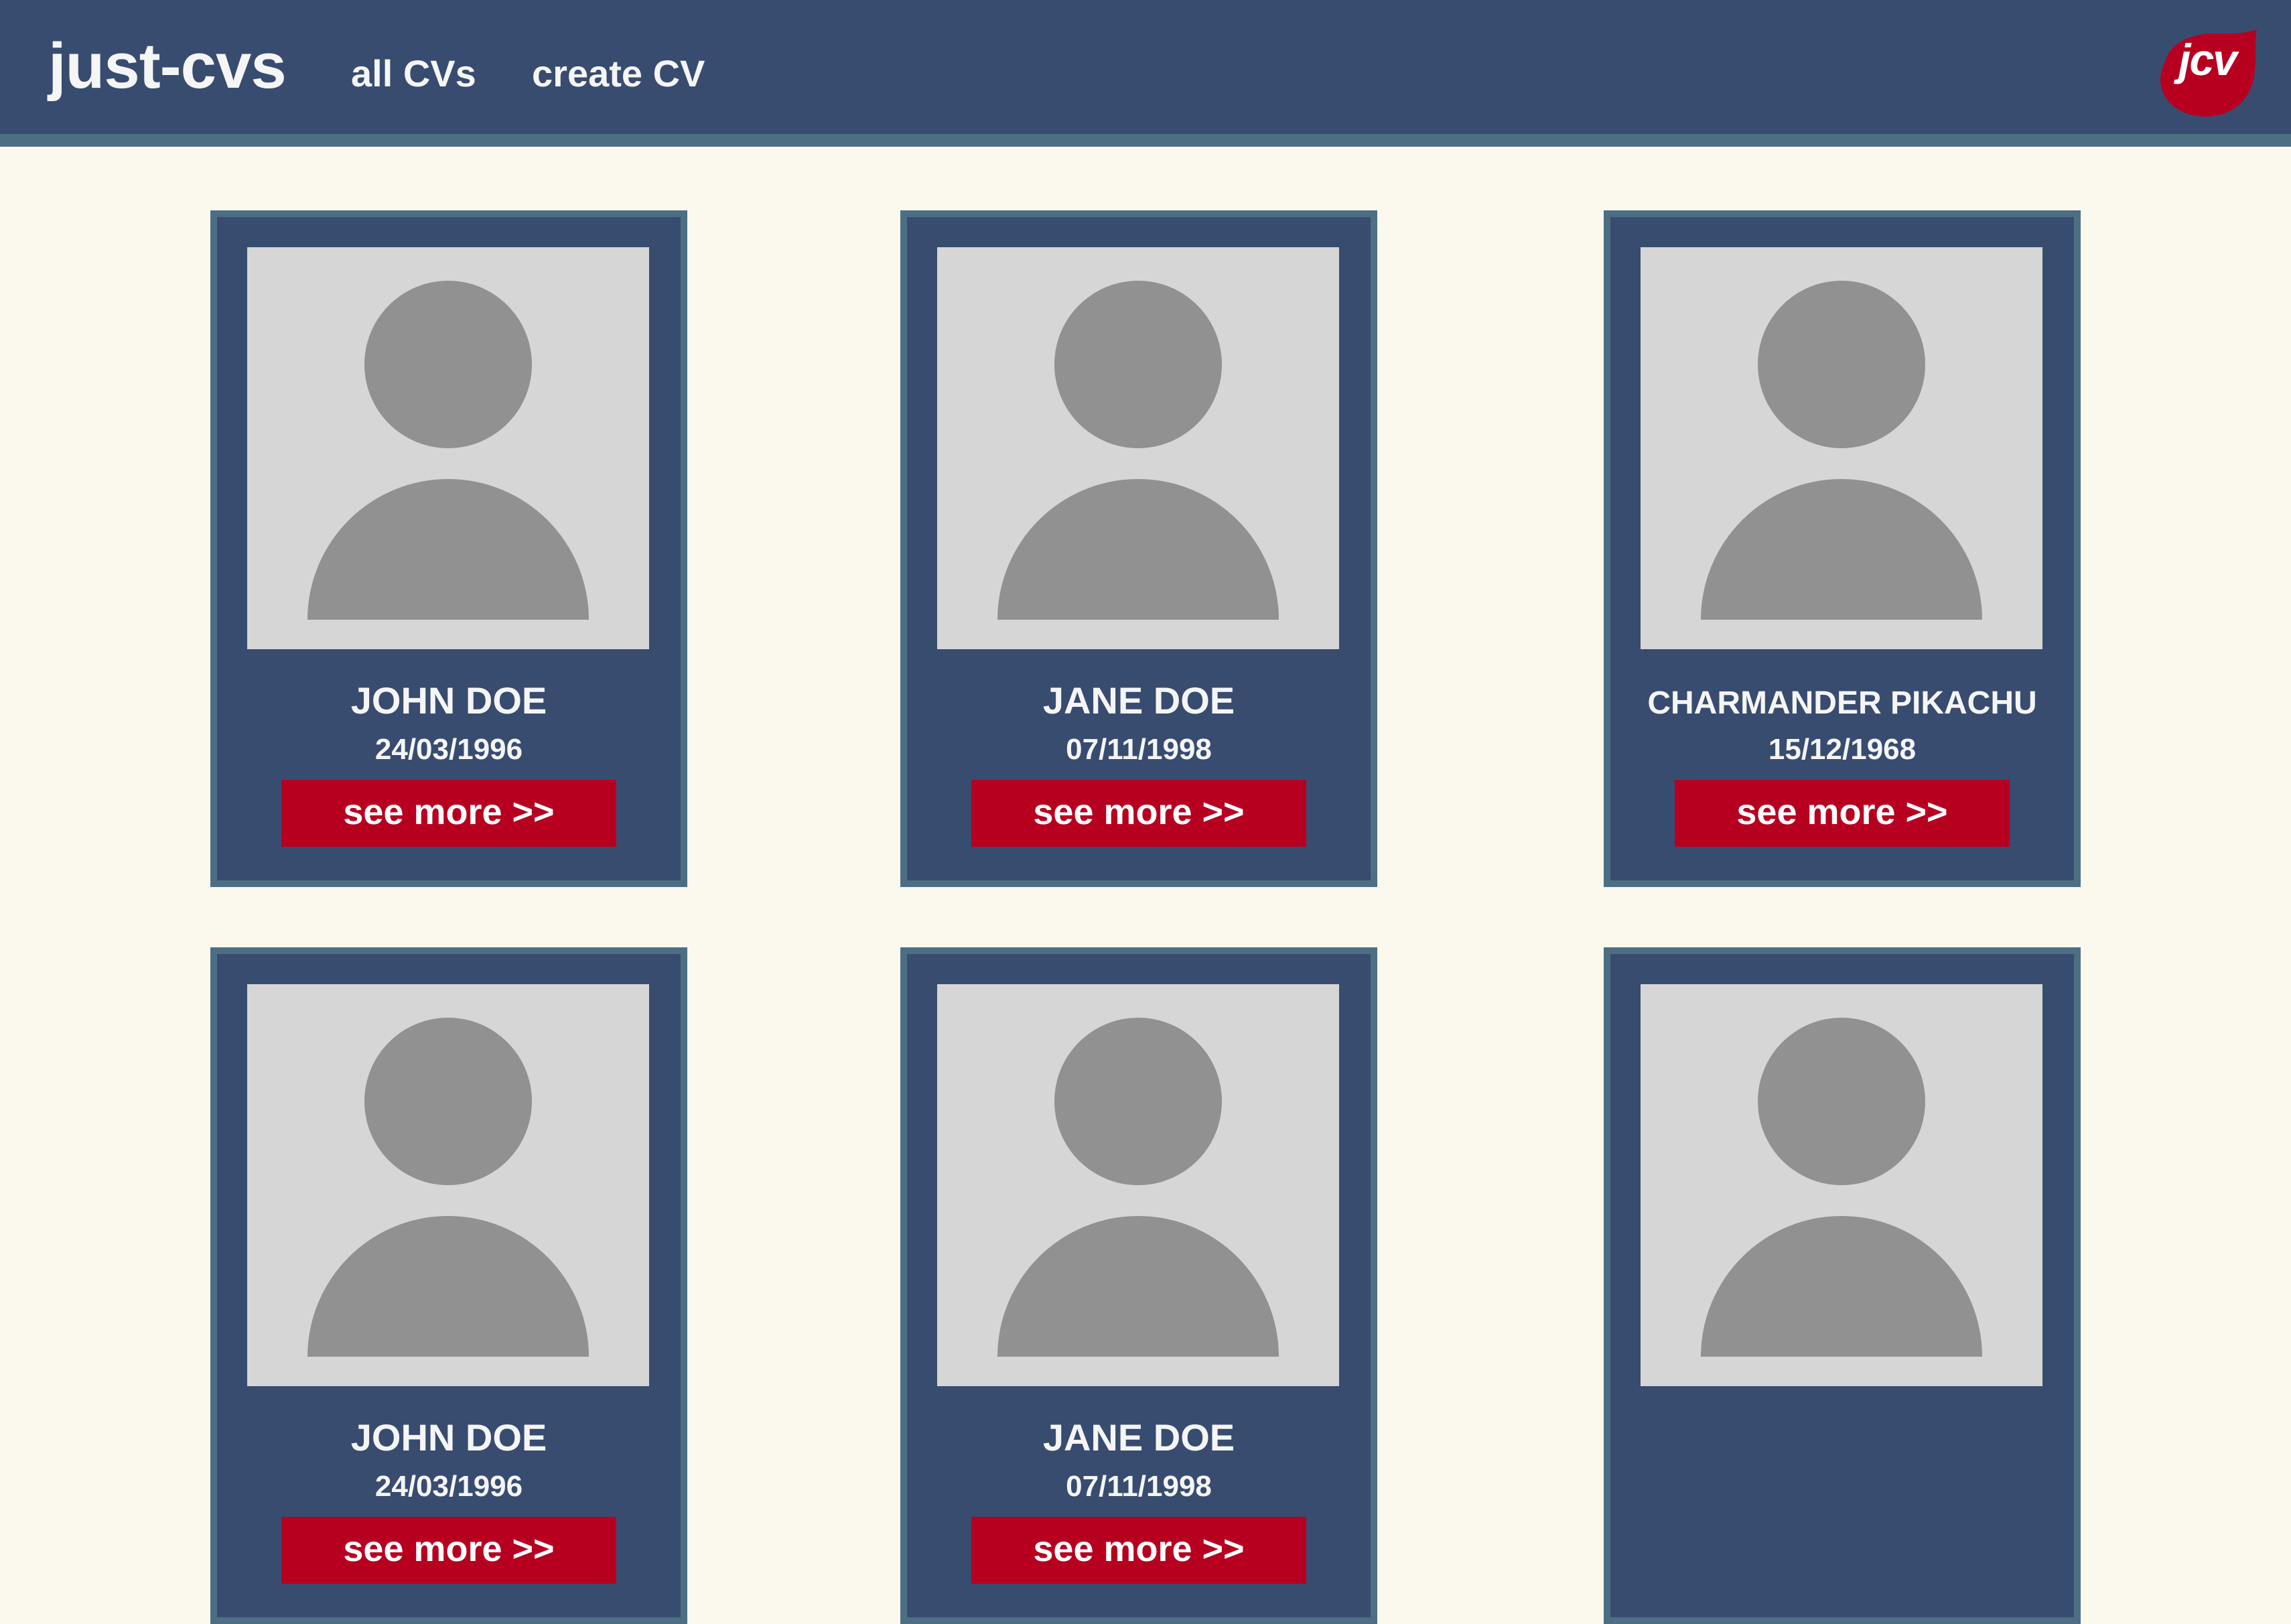 This screenshot has height=1624, width=2291. What do you see at coordinates (2207, 59) in the screenshot?
I see `logo-text: jcv` at bounding box center [2207, 59].